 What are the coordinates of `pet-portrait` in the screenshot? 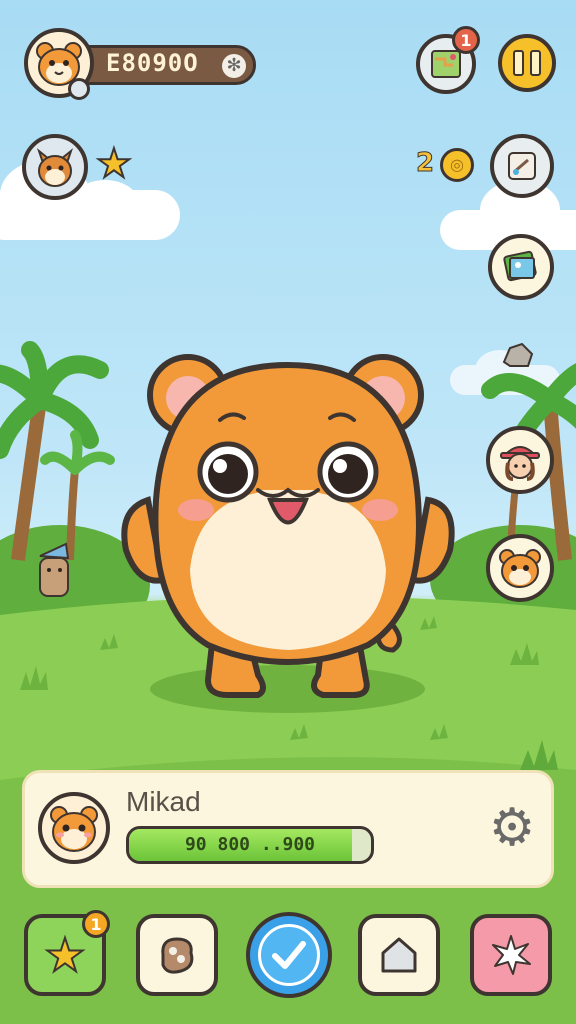 It's located at (74, 828).